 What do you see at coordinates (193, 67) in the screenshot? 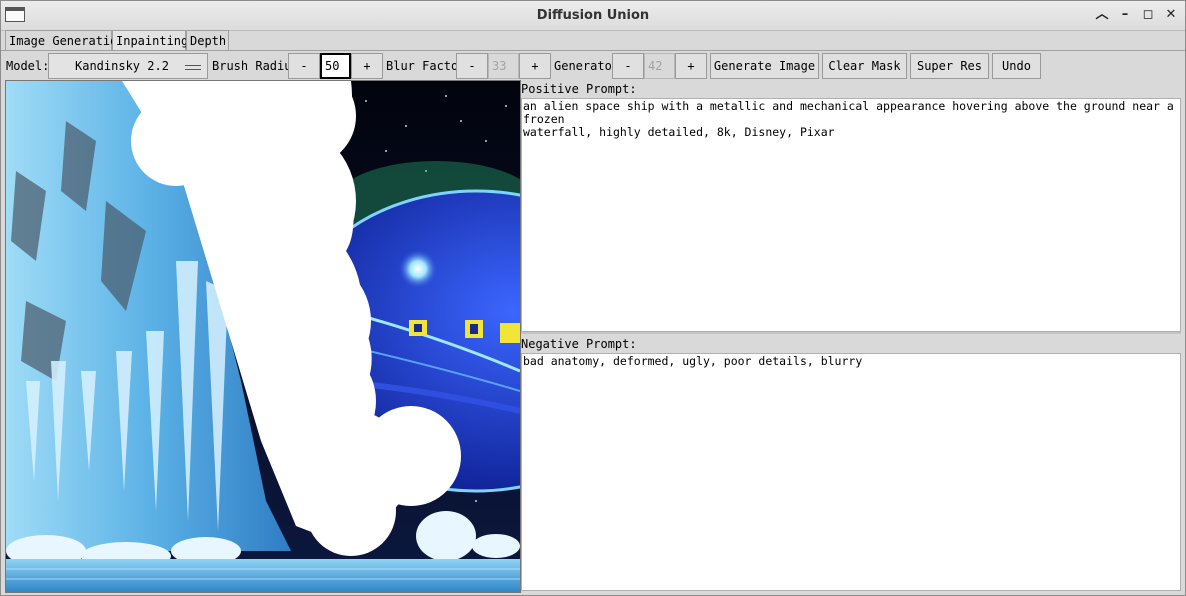
I see `dropdown-grip-icon` at bounding box center [193, 67].